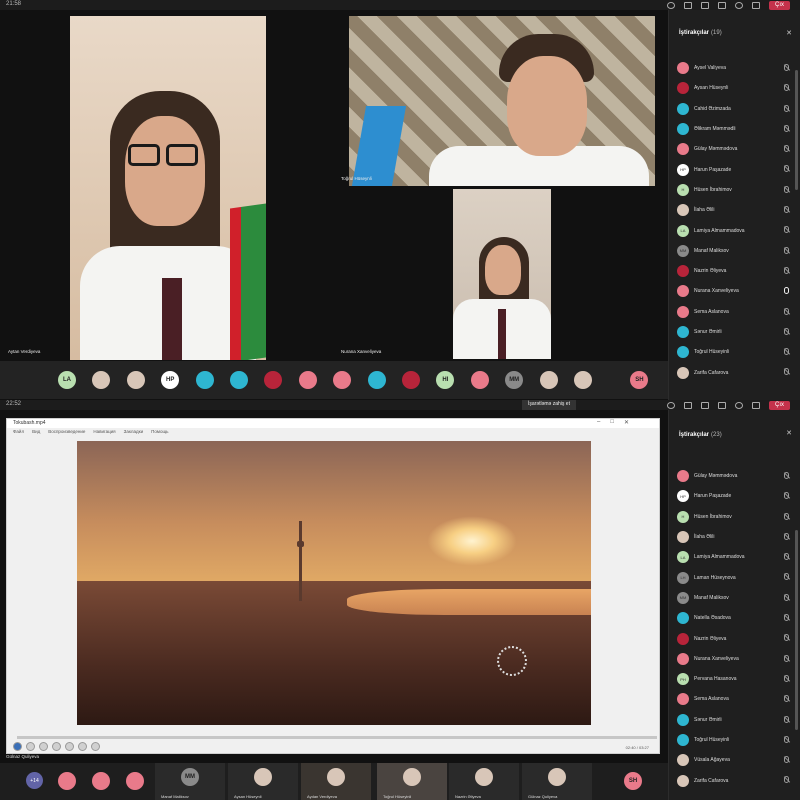 This screenshot has height=800, width=800. Describe the element at coordinates (502, 101) in the screenshot. I see `video-tile-togrul` at that location.